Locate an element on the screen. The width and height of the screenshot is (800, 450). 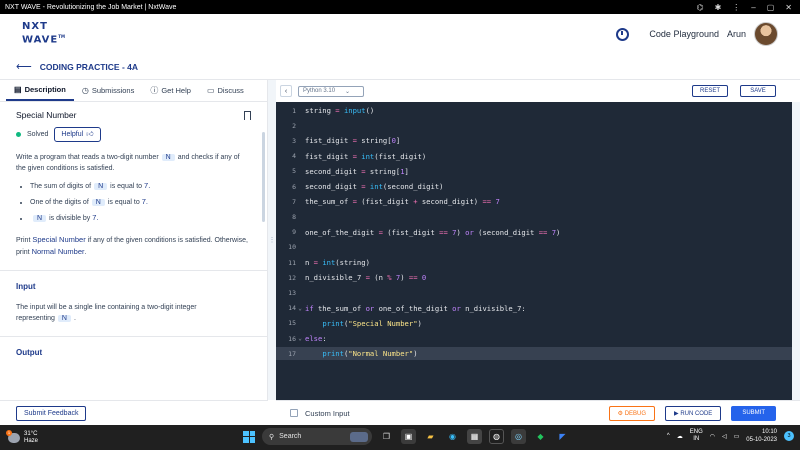
list-item: Nis divisible by 7. is located at coordinates (140, 218).